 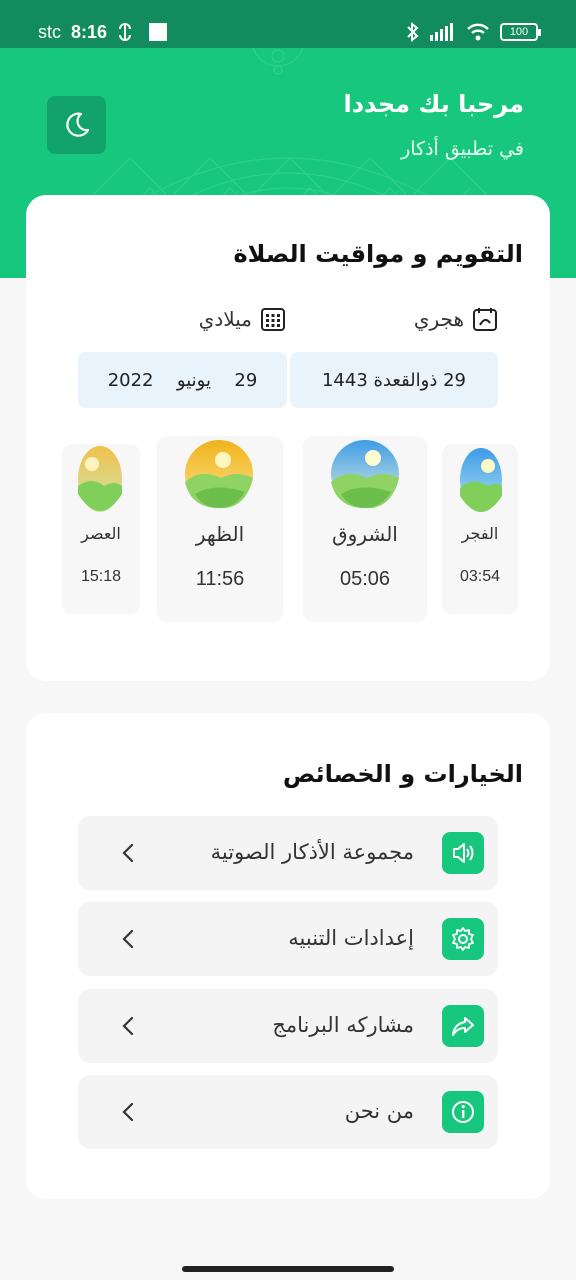 I want to click on carrier-label: stc, so click(x=50, y=31).